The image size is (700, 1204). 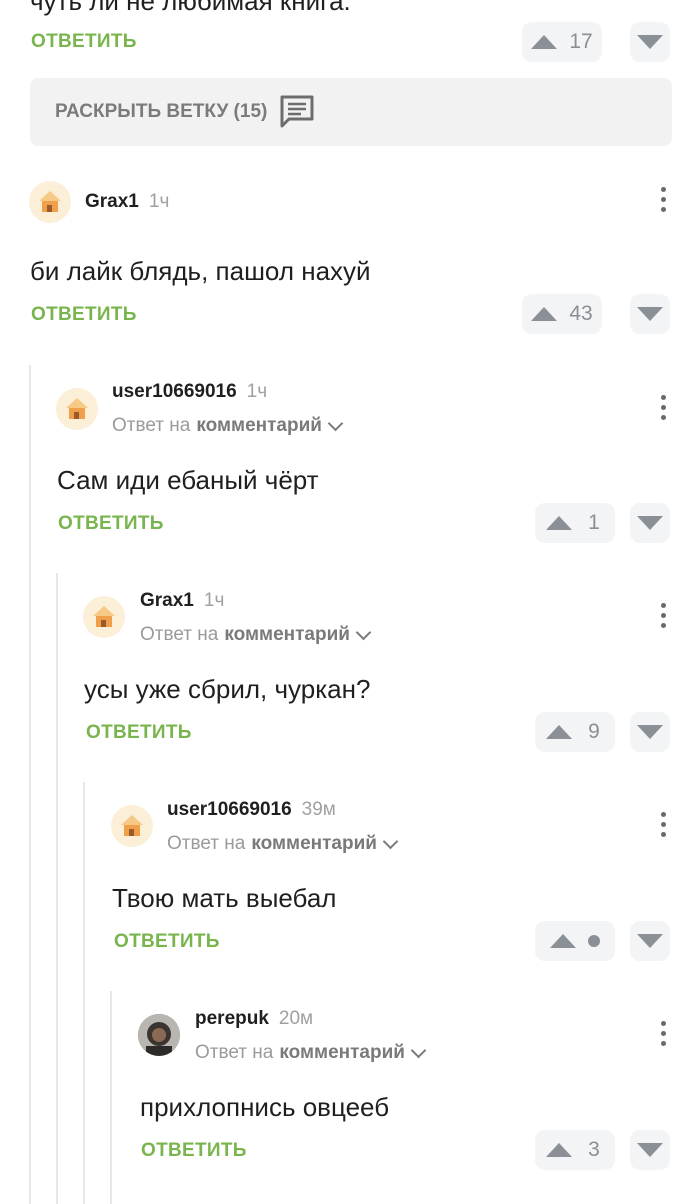 What do you see at coordinates (297, 111) in the screenshot?
I see `comment-icon` at bounding box center [297, 111].